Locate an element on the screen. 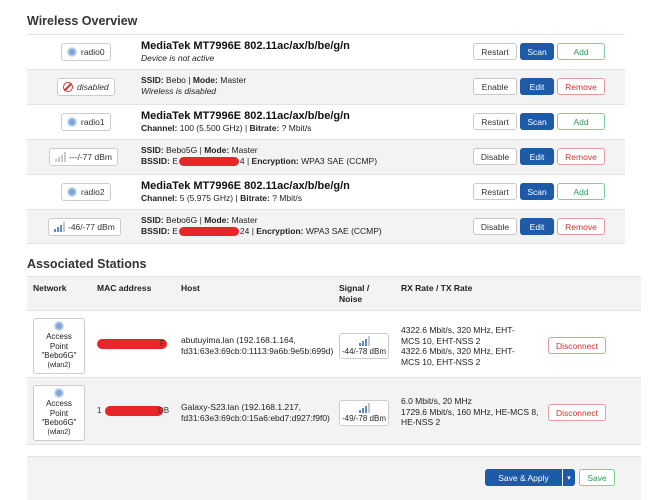 The image size is (649, 500). wireless-overview-title: Wireless Overview is located at coordinates (82, 21).